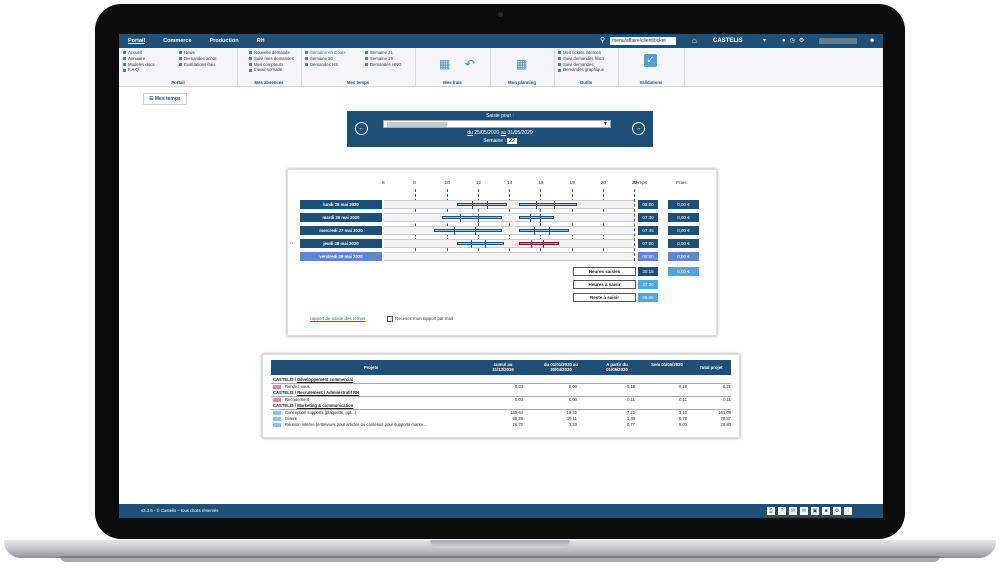 This screenshot has height=584, width=1000. What do you see at coordinates (648, 297) in the screenshot?
I see `reste-value: 06:45` at bounding box center [648, 297].